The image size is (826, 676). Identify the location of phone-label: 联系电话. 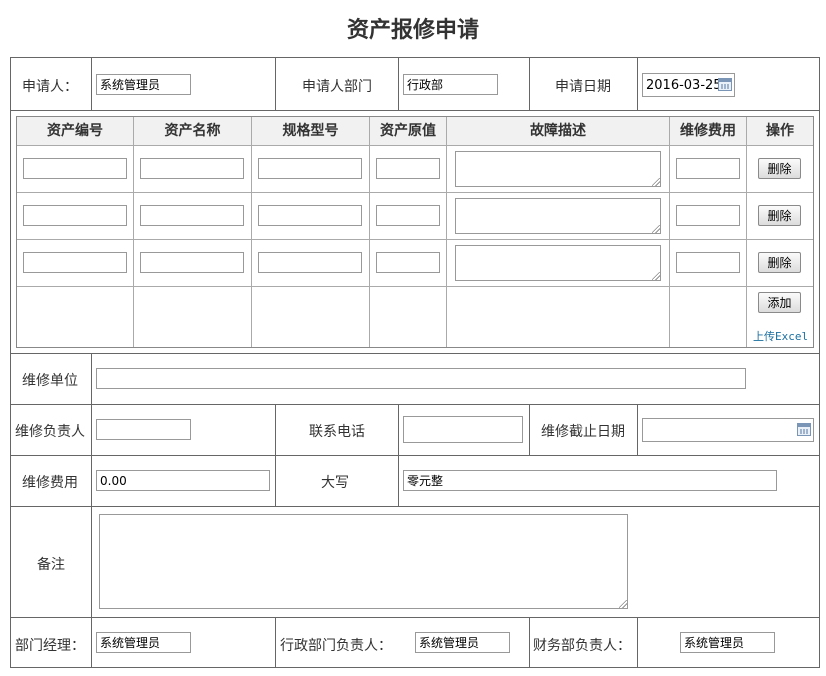
(337, 432).